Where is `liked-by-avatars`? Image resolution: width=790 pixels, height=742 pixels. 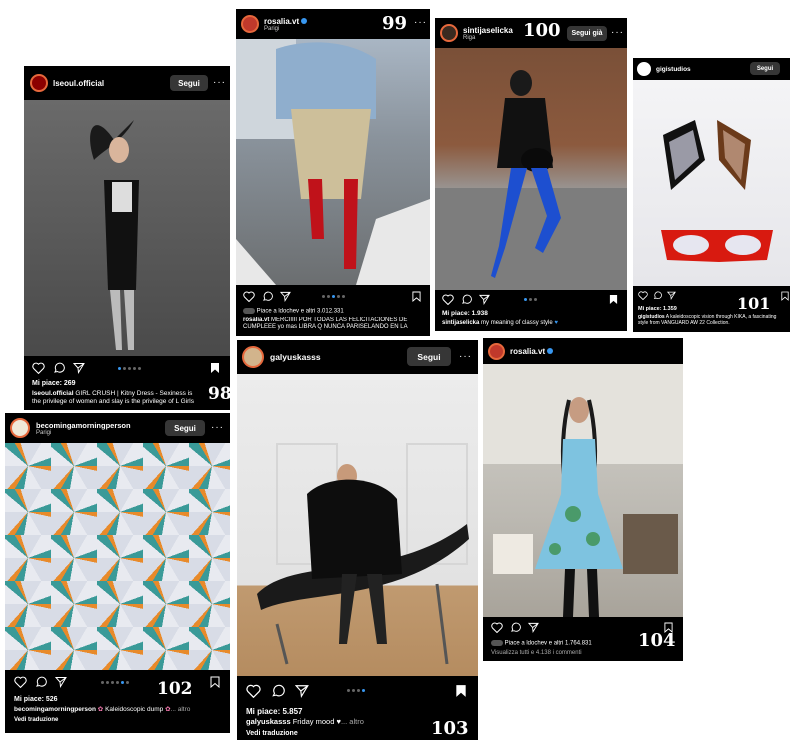
liked-by-avatars is located at coordinates (497, 643).